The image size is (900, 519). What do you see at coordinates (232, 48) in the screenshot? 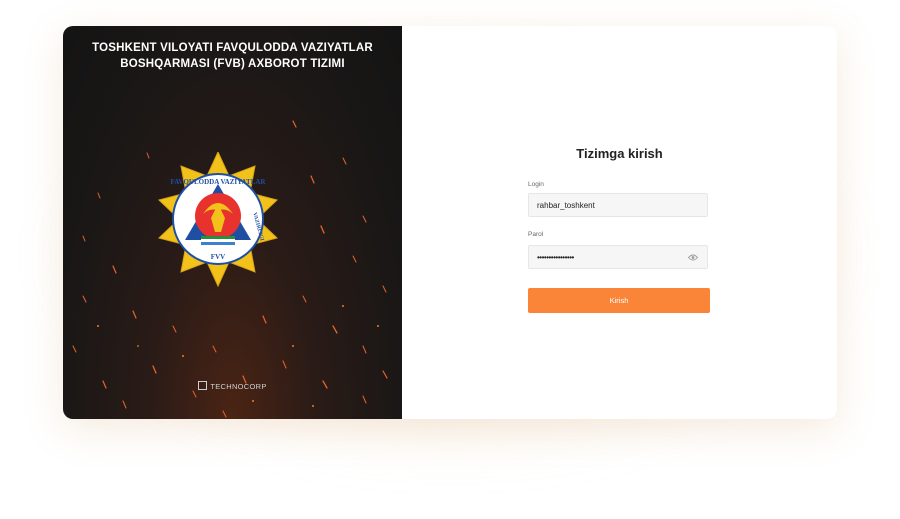
I see `system-title-line-1: TOSHKENT VILOYATI FAVQULODDA VAZIYATLAR` at bounding box center [232, 48].